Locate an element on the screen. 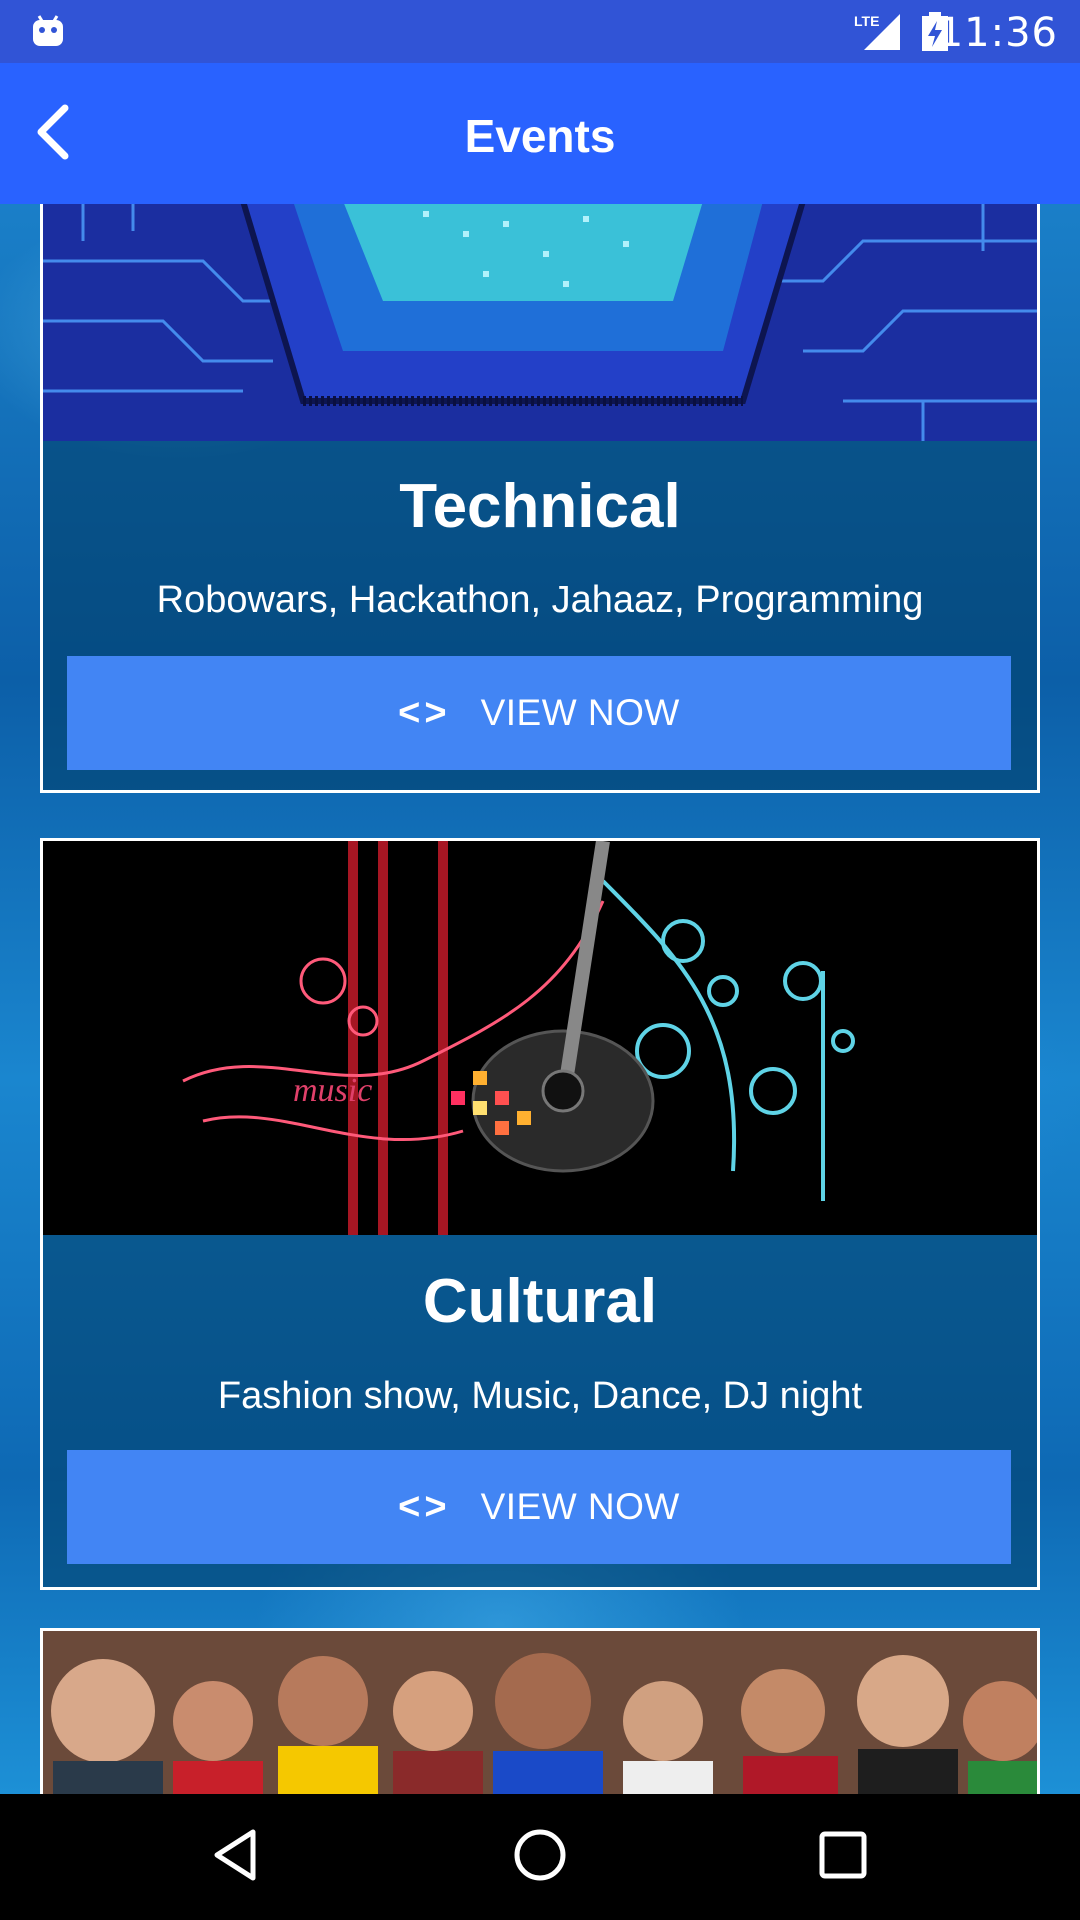 The width and height of the screenshot is (1080, 1920). navigation-bar is located at coordinates (540, 1857).